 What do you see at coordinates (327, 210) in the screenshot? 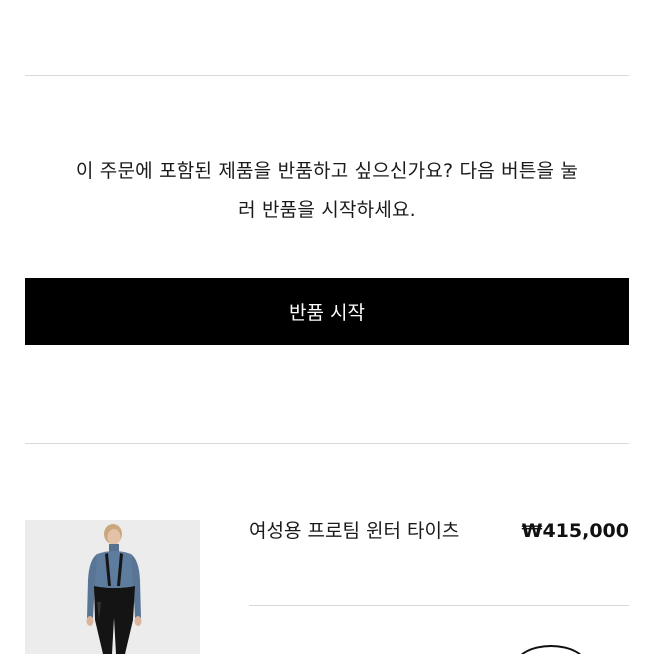
I see `return-prompt-line-2: 러 반품을 시작하세요.` at bounding box center [327, 210].